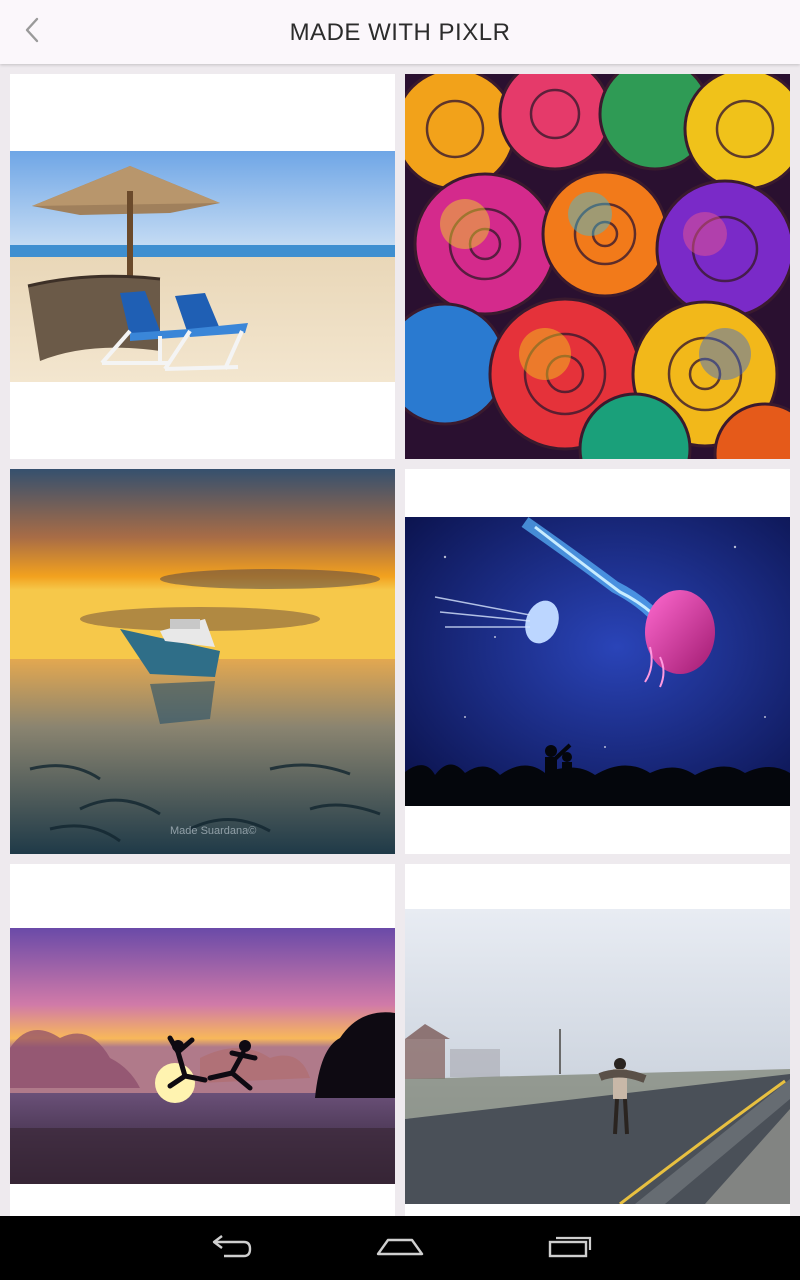 Image resolution: width=800 pixels, height=1280 pixels. I want to click on gallery-item-jump-sunset, so click(202, 1040).